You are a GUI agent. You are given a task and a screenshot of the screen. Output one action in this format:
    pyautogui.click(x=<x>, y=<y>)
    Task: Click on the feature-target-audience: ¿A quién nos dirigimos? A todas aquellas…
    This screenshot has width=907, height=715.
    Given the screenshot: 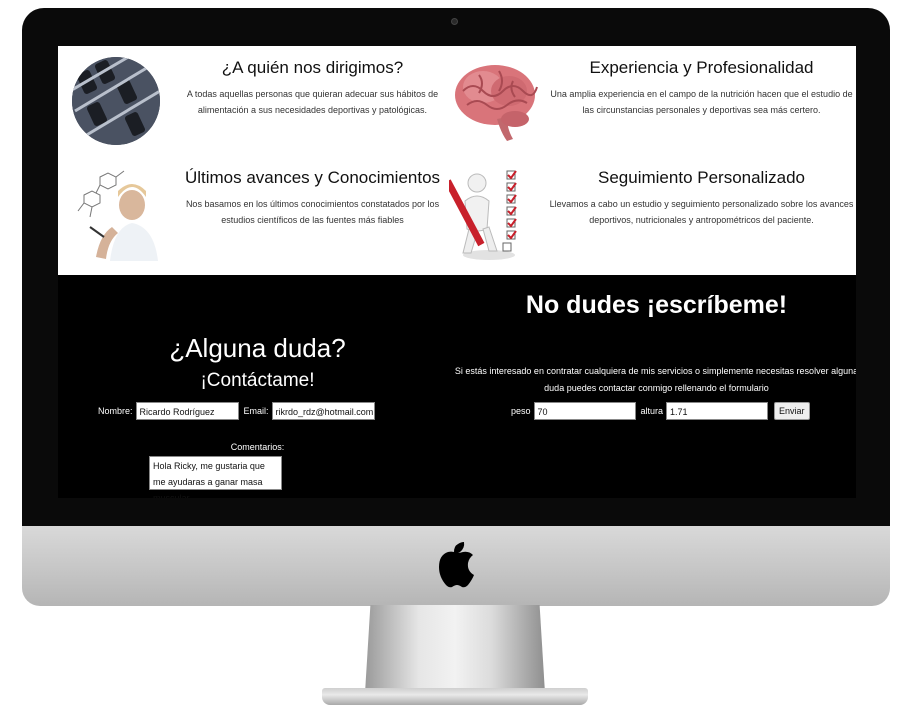 What is the action you would take?
    pyautogui.click(x=257, y=101)
    